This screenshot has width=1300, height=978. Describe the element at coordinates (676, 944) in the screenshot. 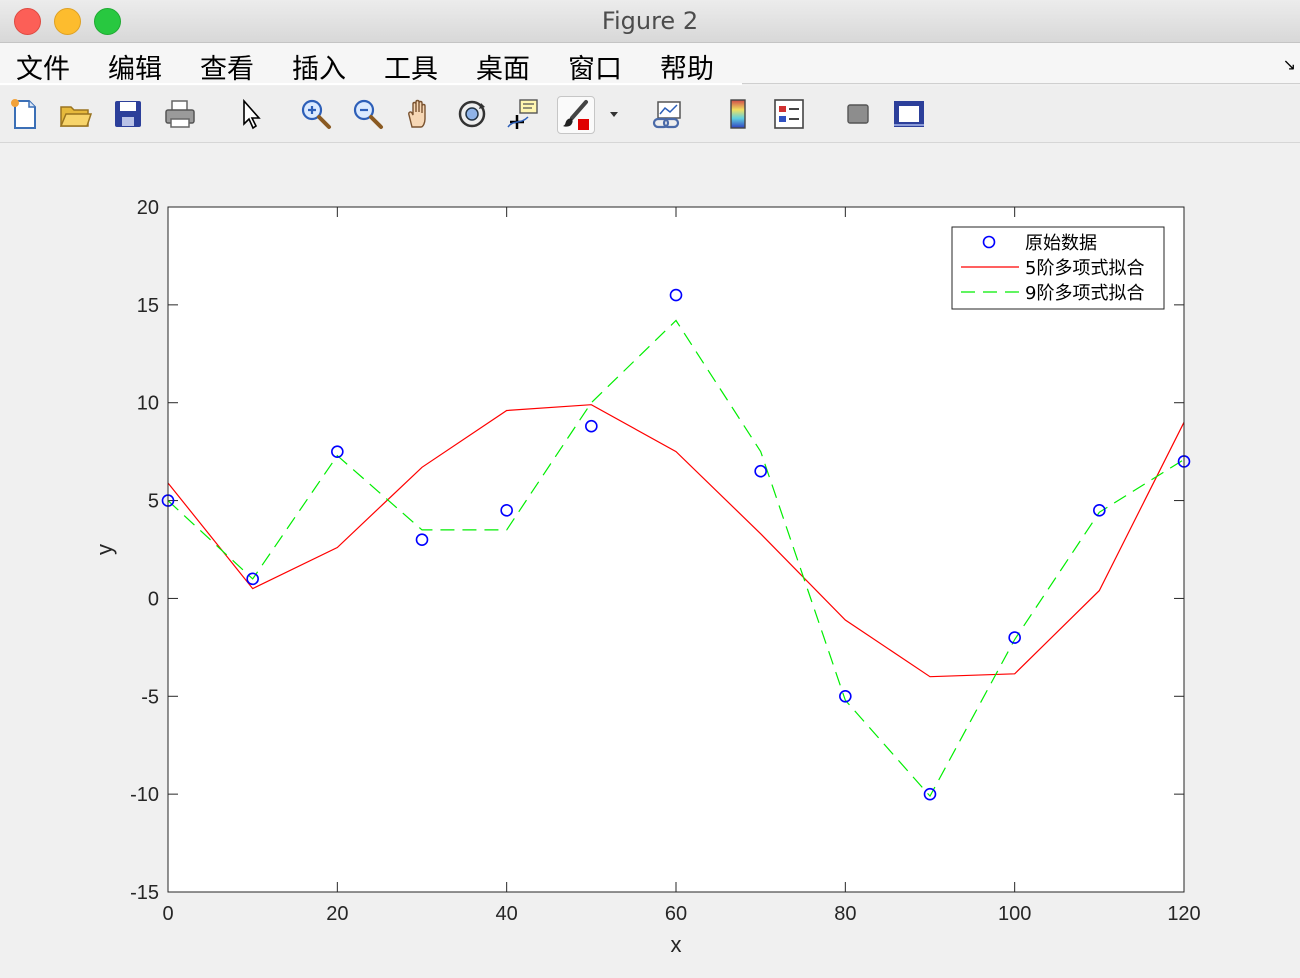

I see `x-axis-label: x` at that location.